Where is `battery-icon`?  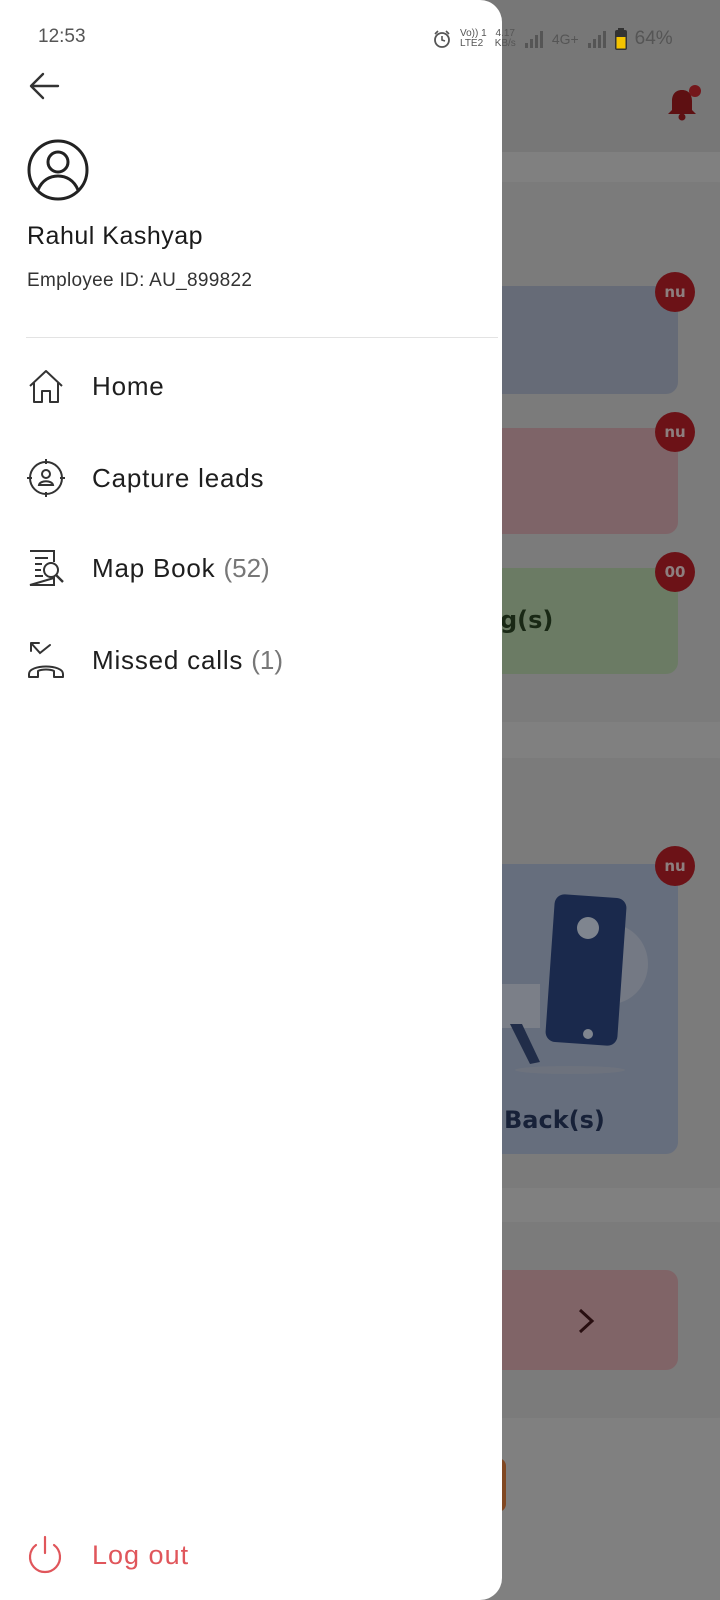
battery-icon is located at coordinates (620, 39).